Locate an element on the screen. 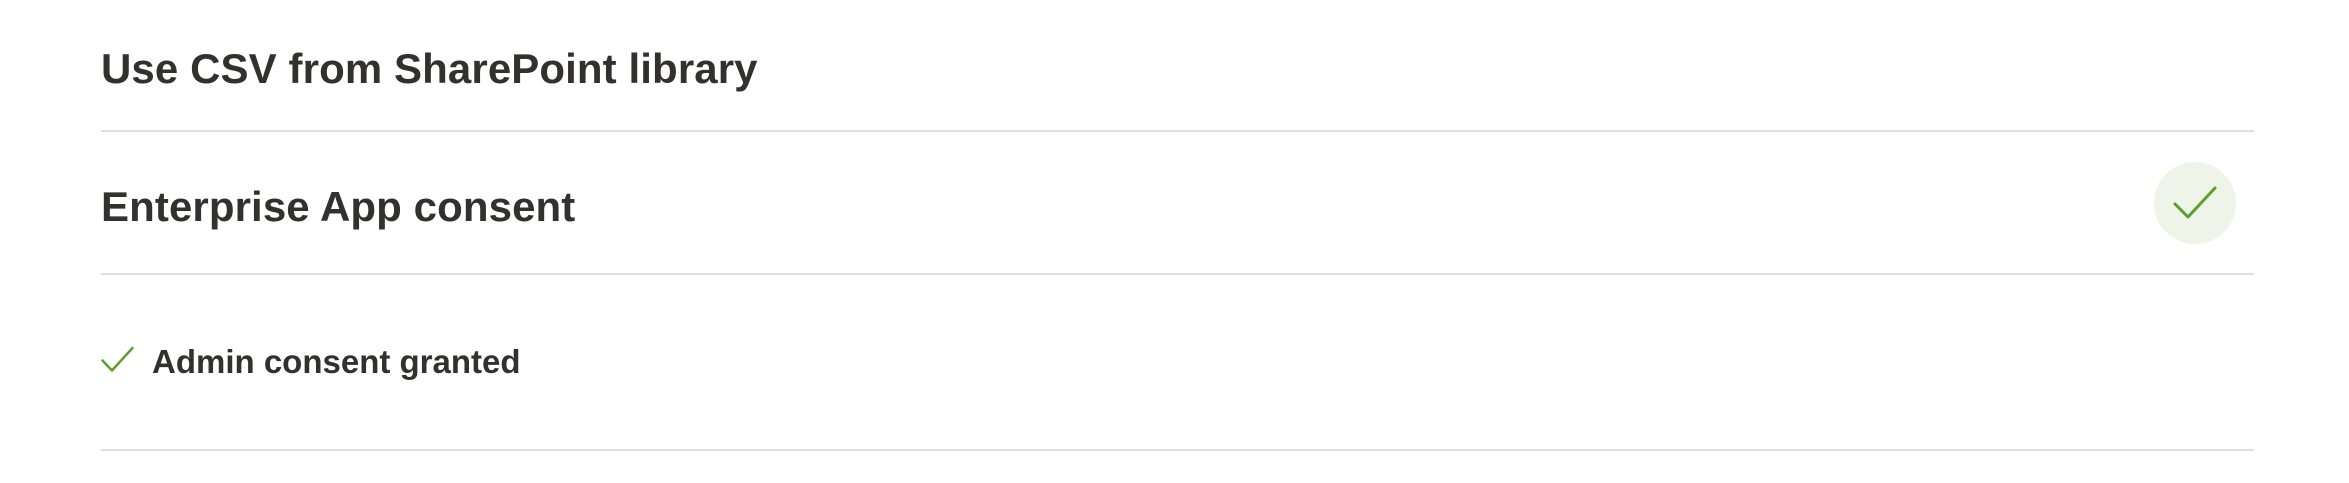  consent-status-text: Admin consent granted is located at coordinates (336, 361).